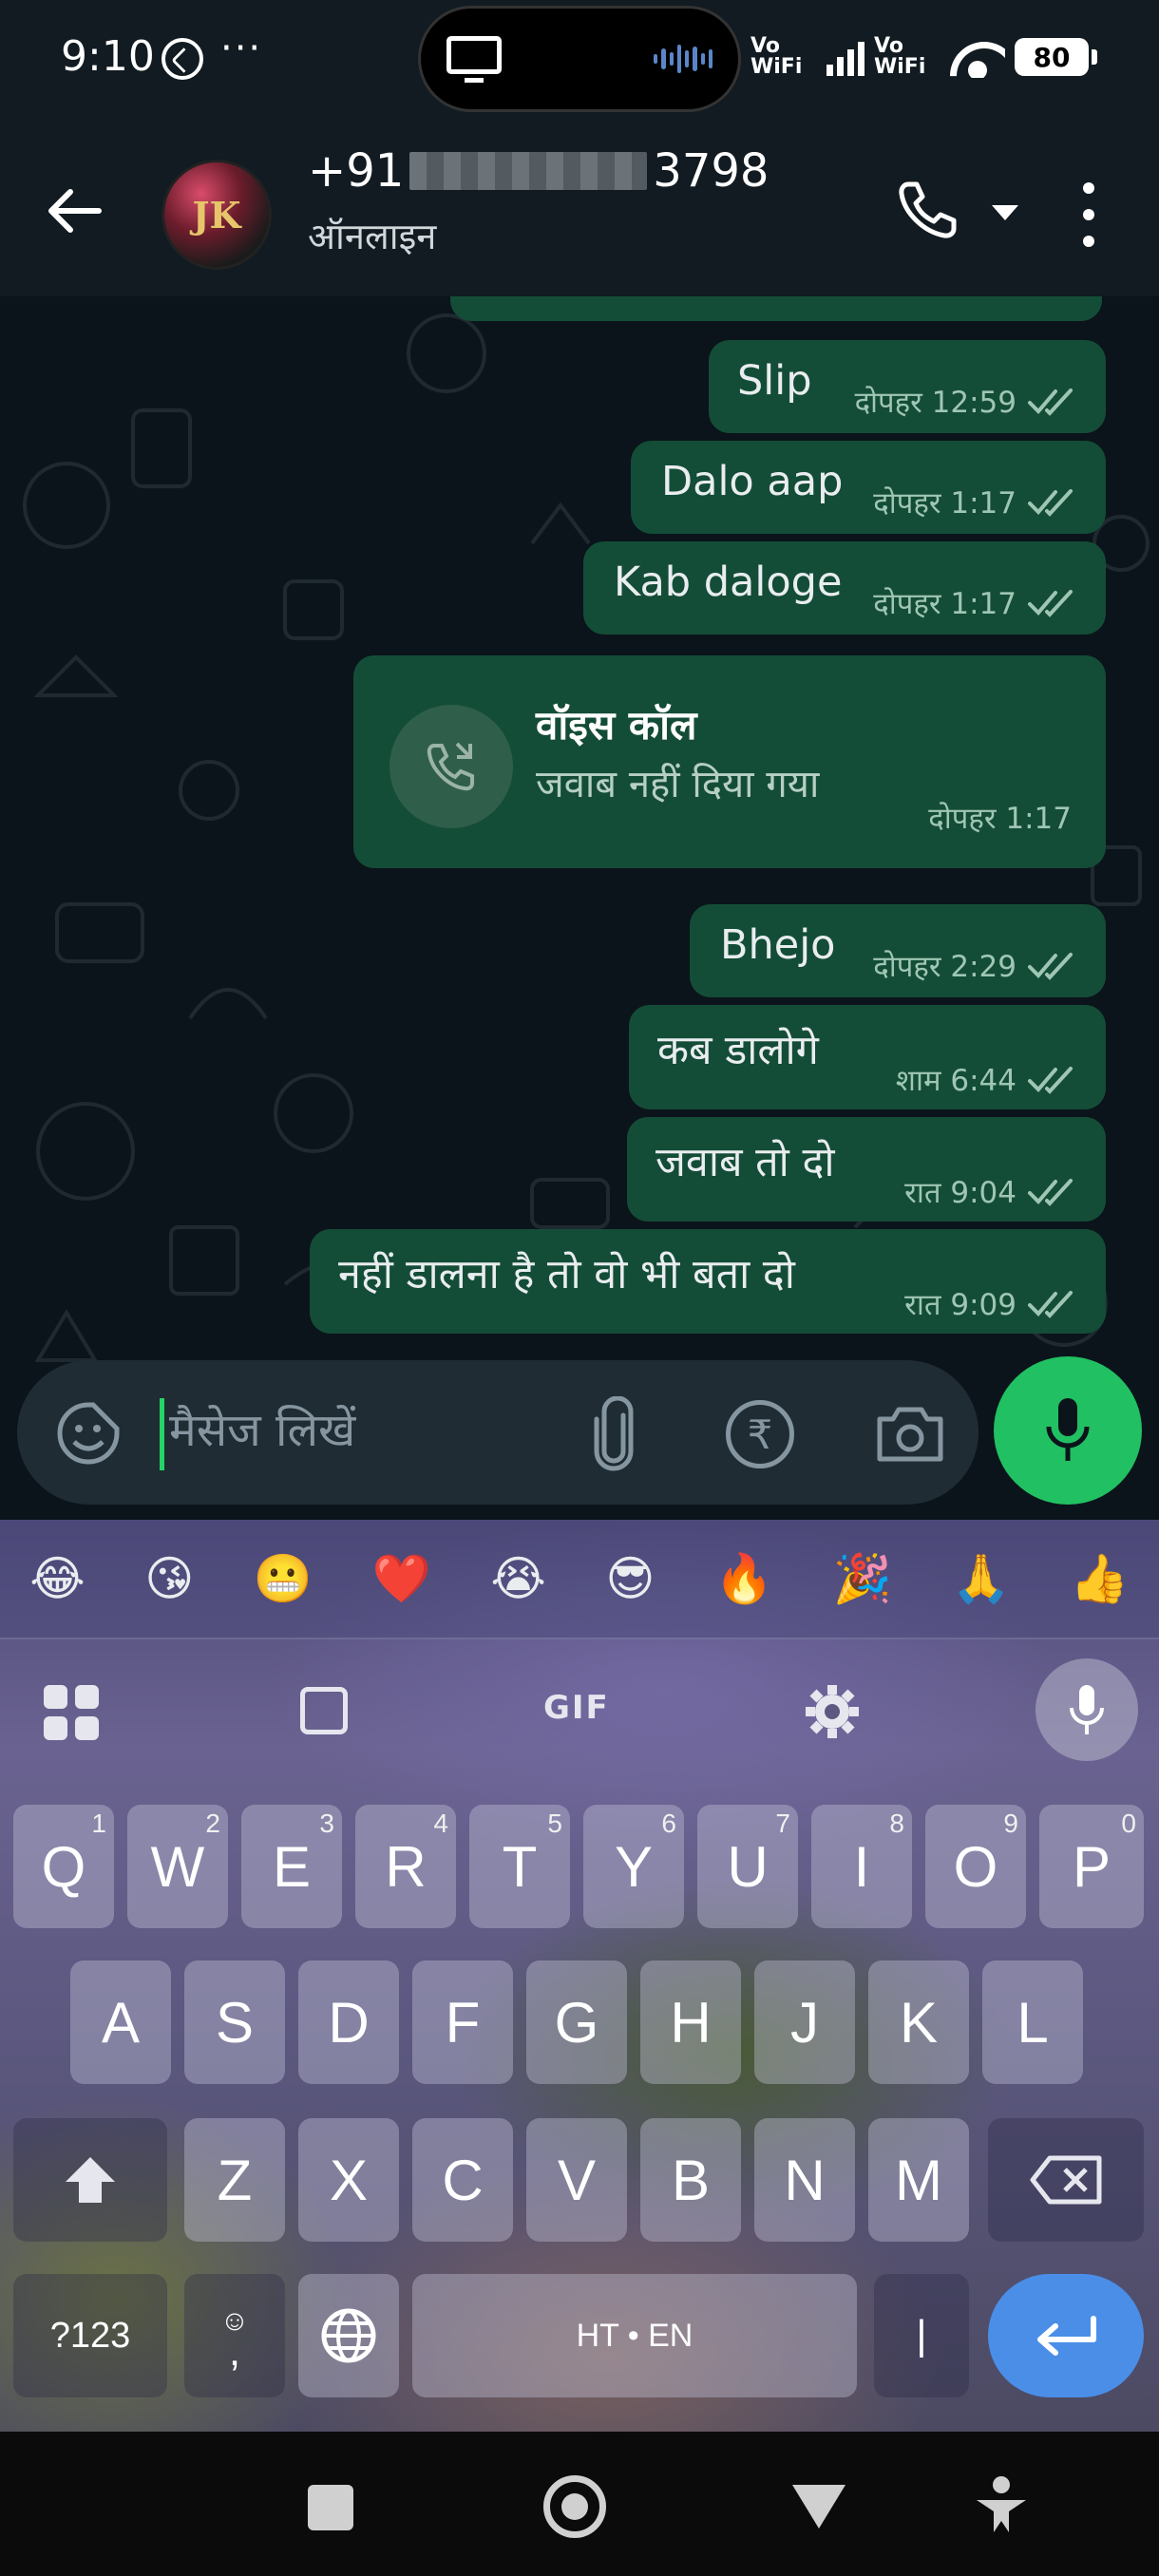 Image resolution: width=1159 pixels, height=2576 pixels. I want to click on key-j: J, so click(804, 2022).